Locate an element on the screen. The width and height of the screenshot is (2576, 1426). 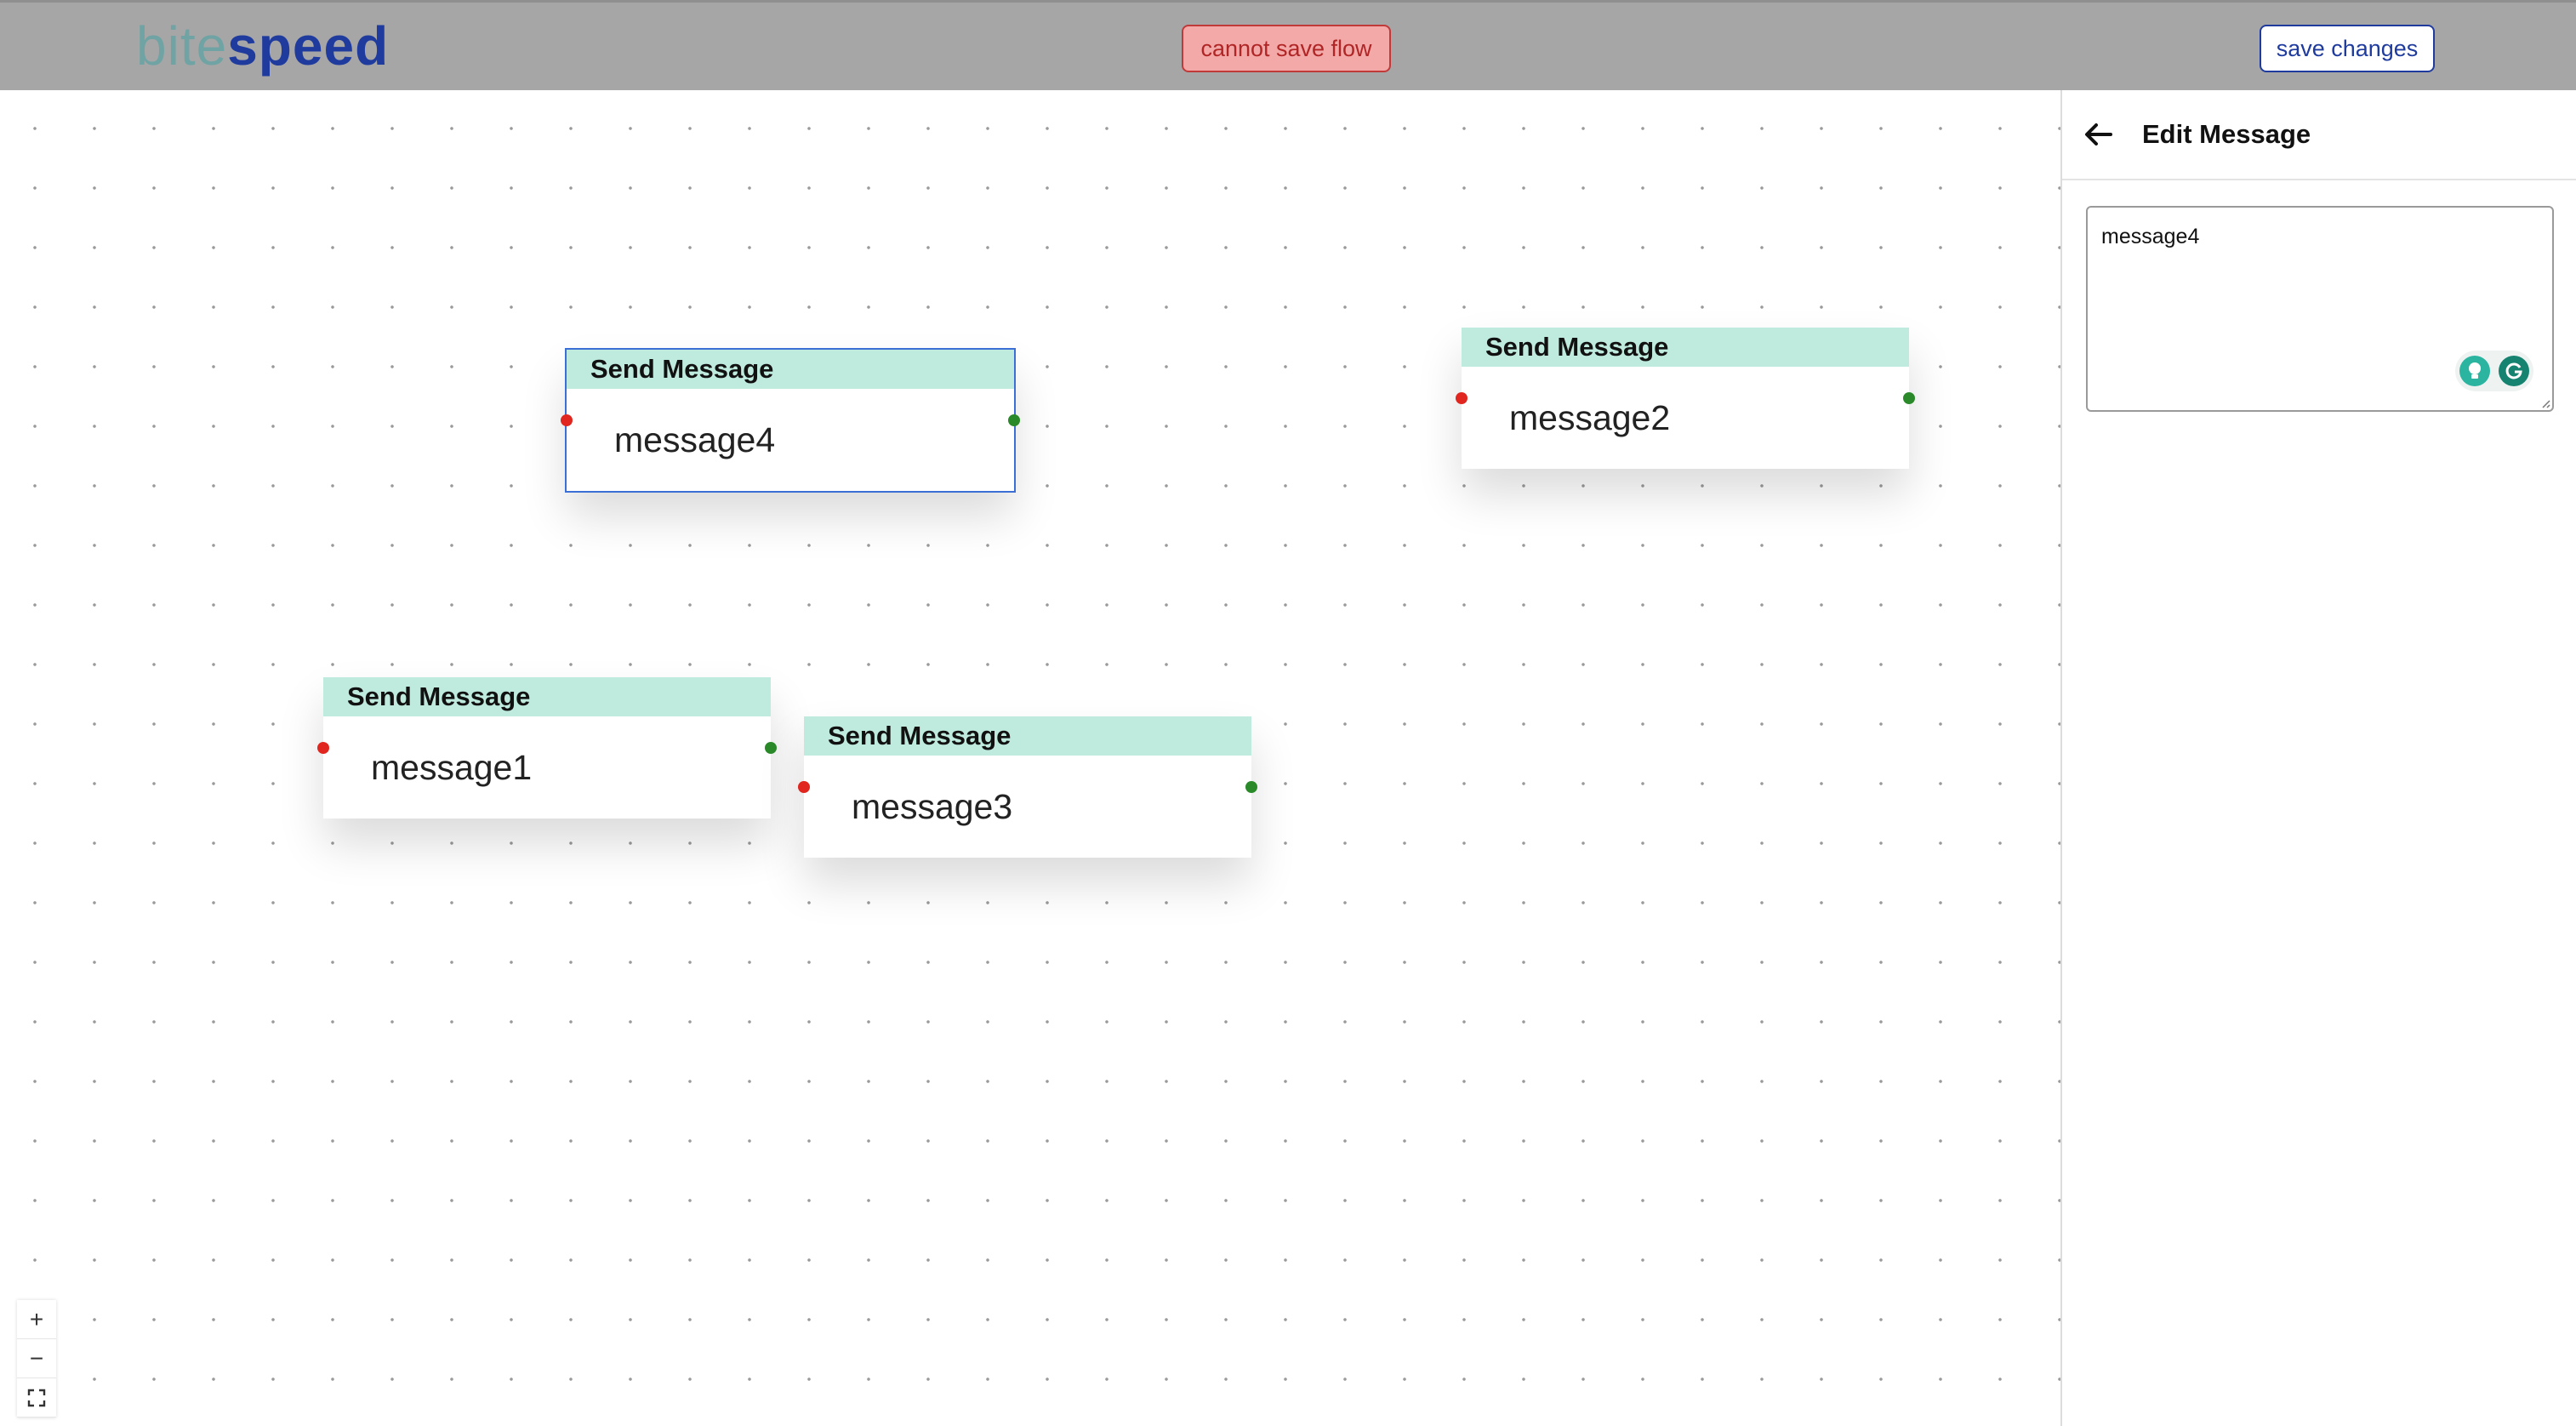
message-node-1: Send Message message1 is located at coordinates (547, 748).